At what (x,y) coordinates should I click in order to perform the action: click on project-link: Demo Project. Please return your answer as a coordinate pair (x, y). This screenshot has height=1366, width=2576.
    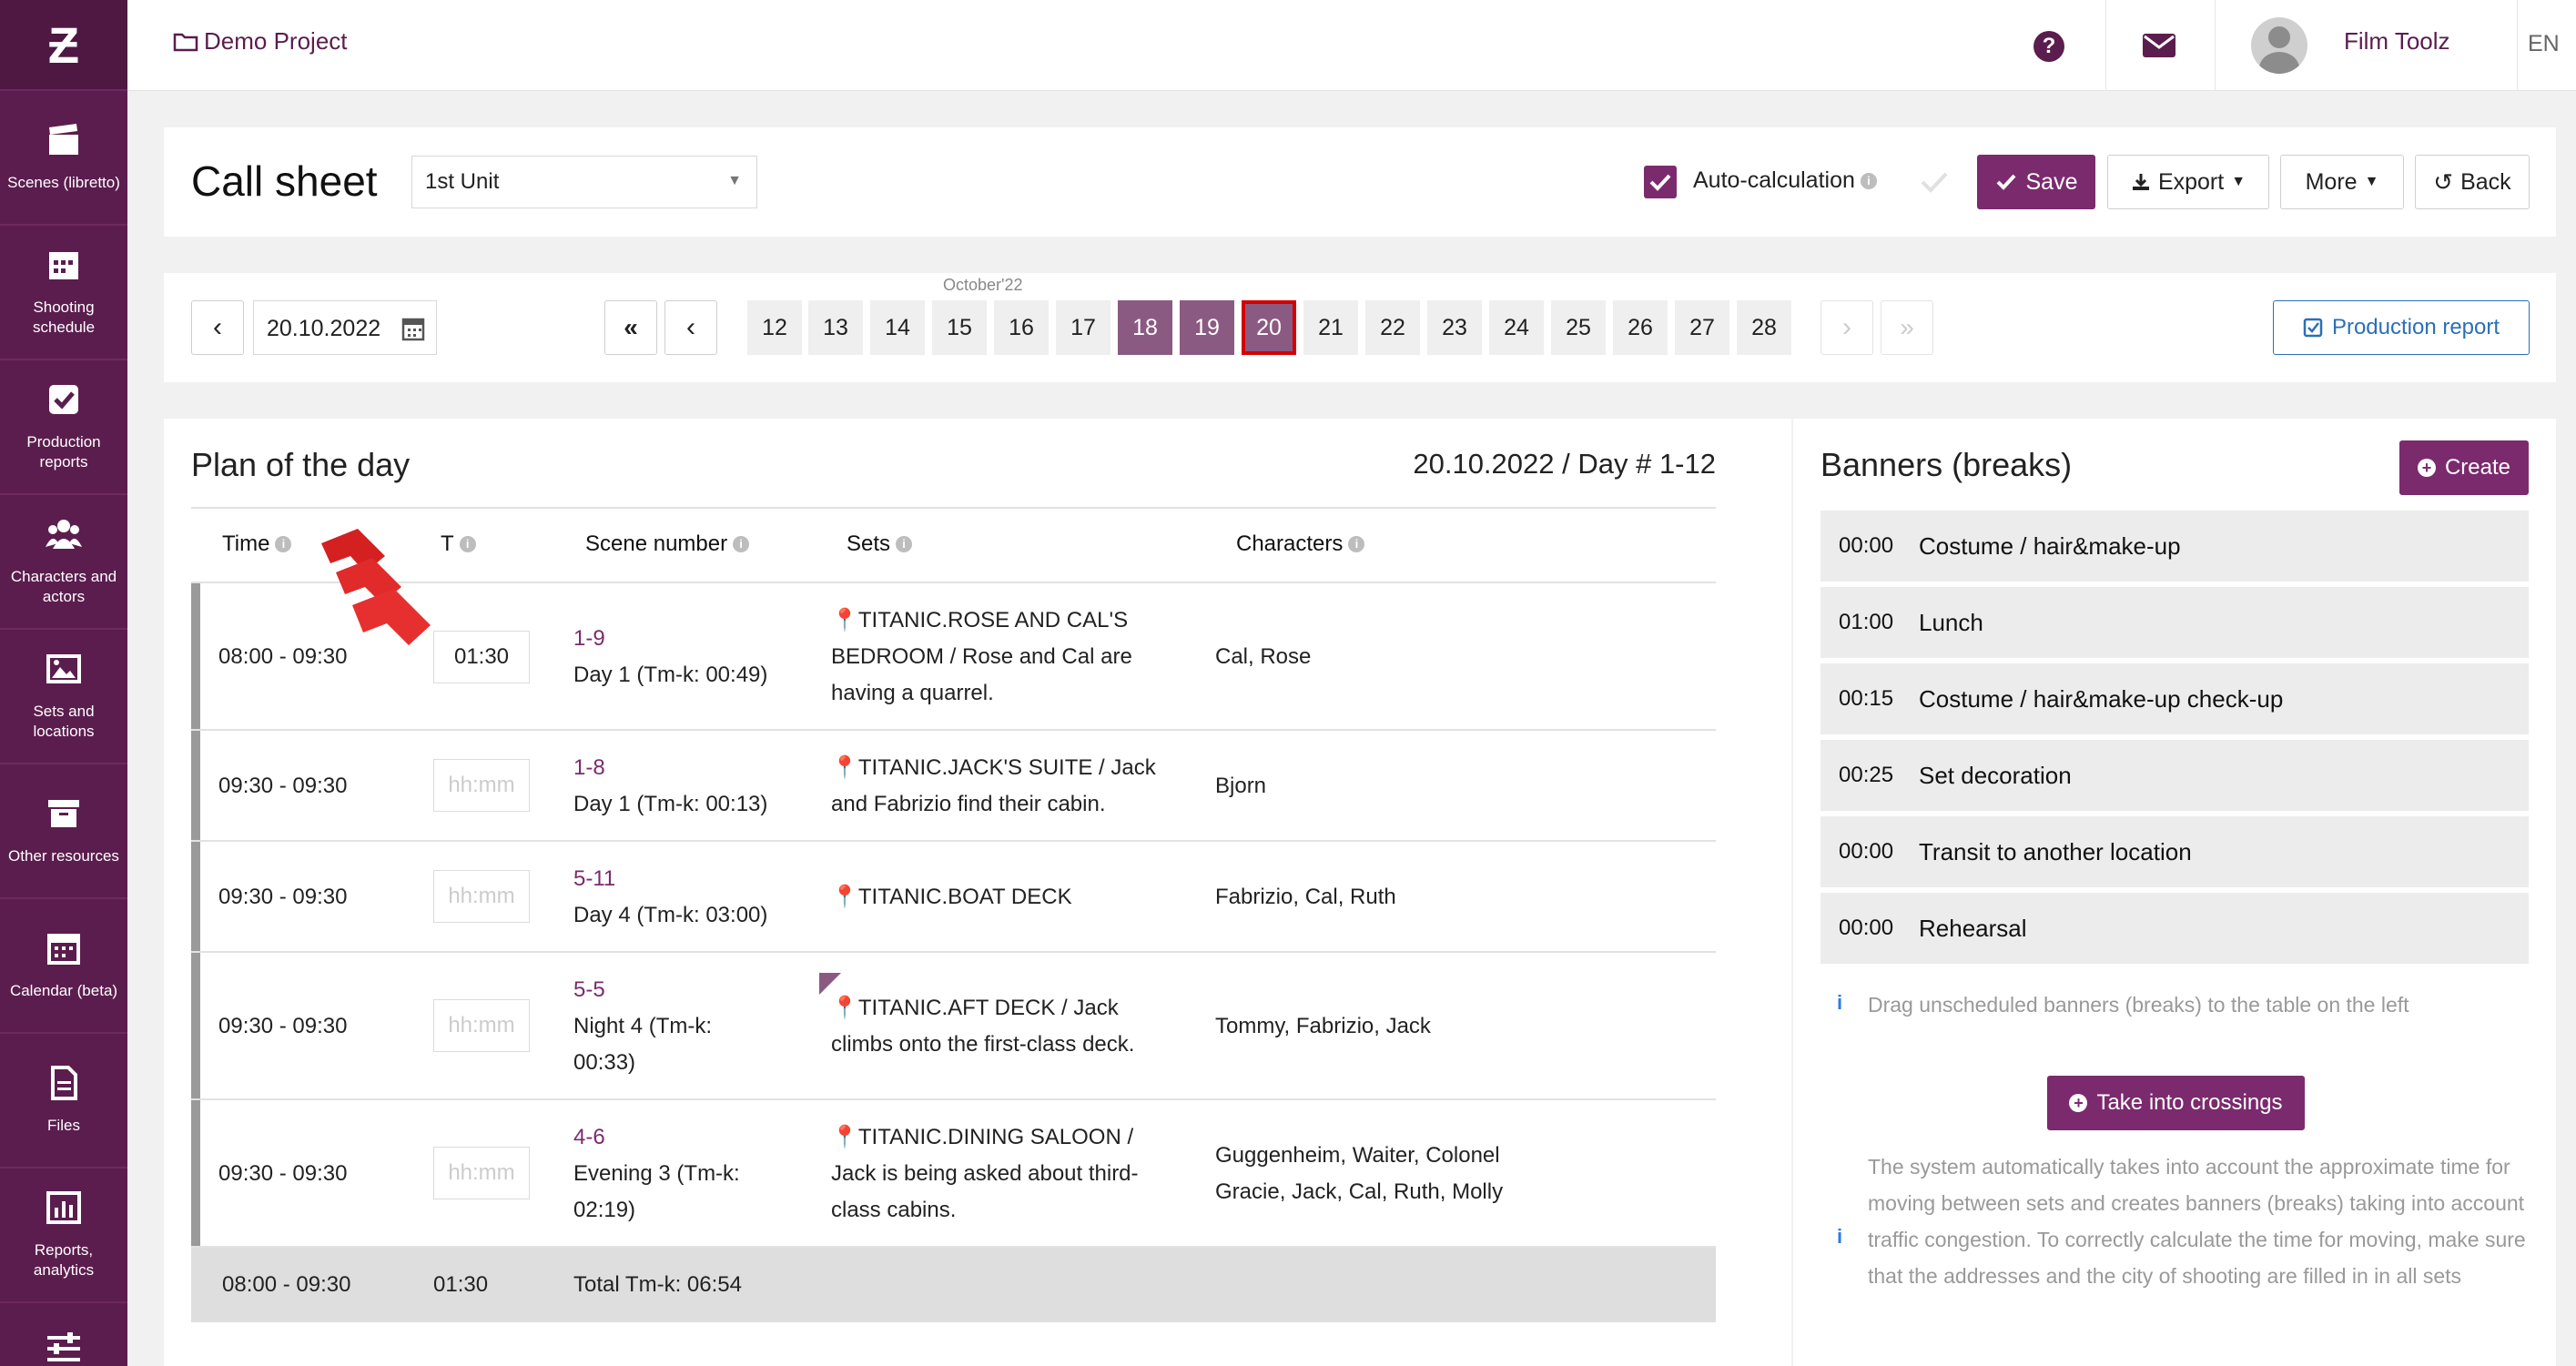
    Looking at the image, I should click on (260, 41).